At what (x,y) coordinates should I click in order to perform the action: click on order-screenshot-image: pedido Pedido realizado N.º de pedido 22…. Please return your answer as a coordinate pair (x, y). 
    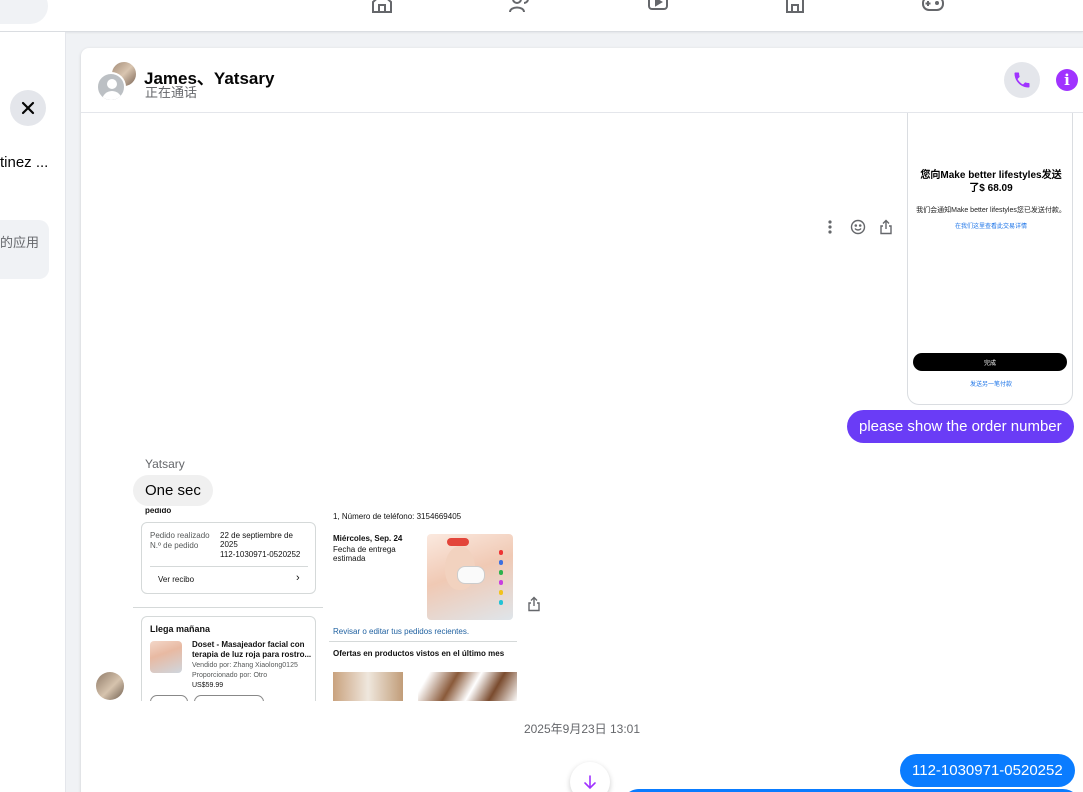
    Looking at the image, I should click on (325, 604).